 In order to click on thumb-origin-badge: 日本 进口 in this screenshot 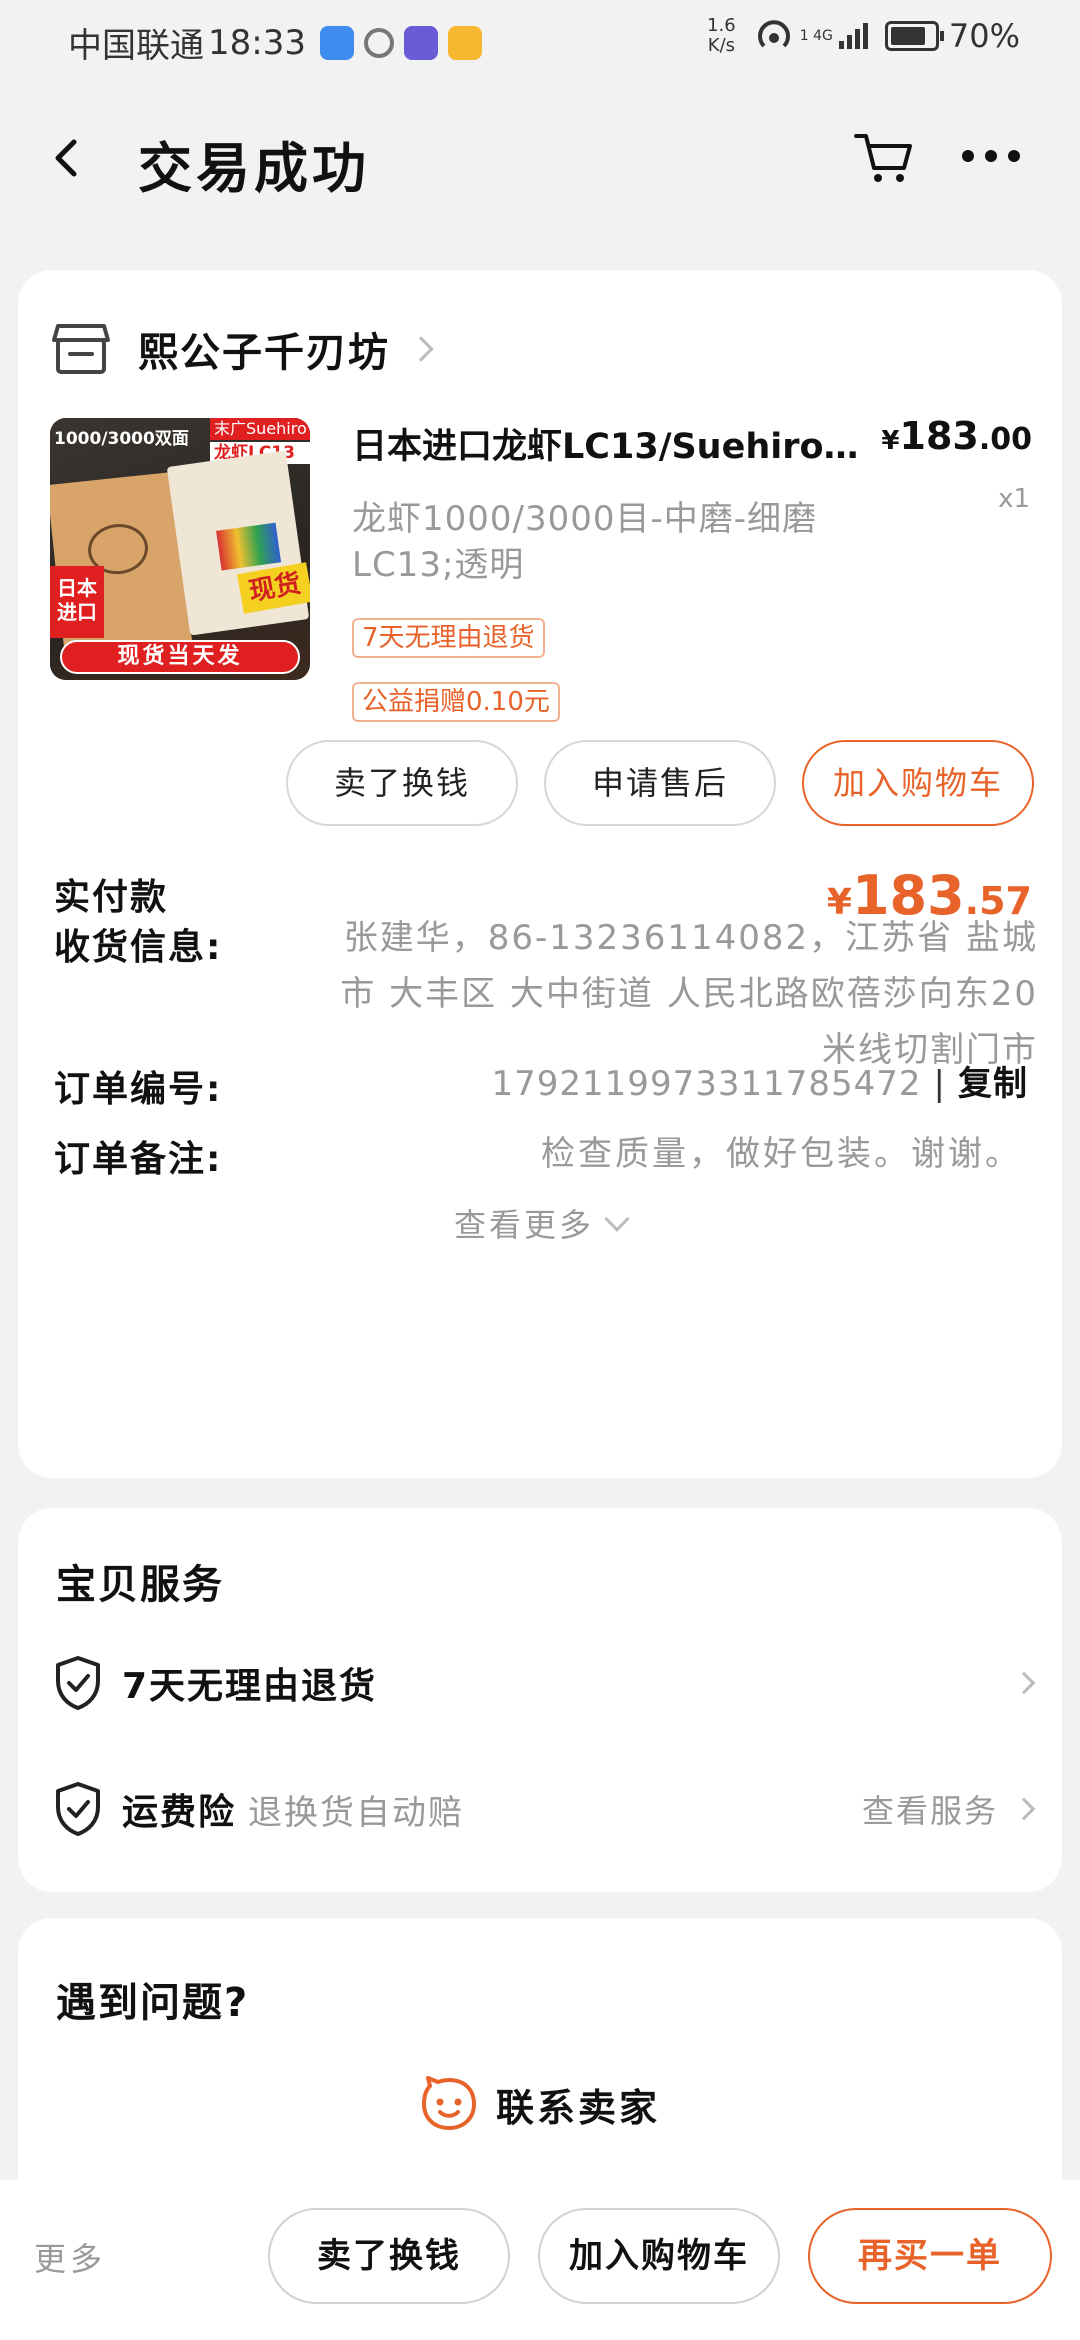, I will do `click(77, 602)`.